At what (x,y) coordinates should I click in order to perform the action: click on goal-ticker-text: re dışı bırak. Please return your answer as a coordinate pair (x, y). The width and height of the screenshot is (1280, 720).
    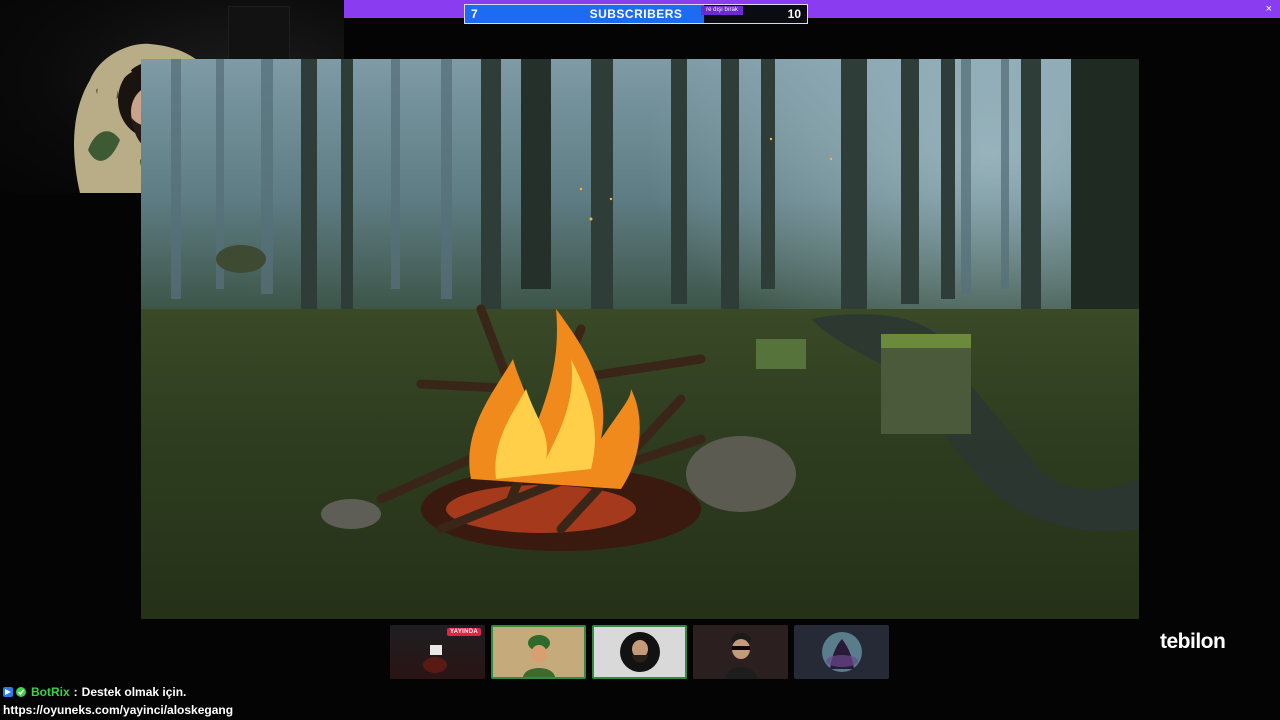
    Looking at the image, I should click on (722, 10).